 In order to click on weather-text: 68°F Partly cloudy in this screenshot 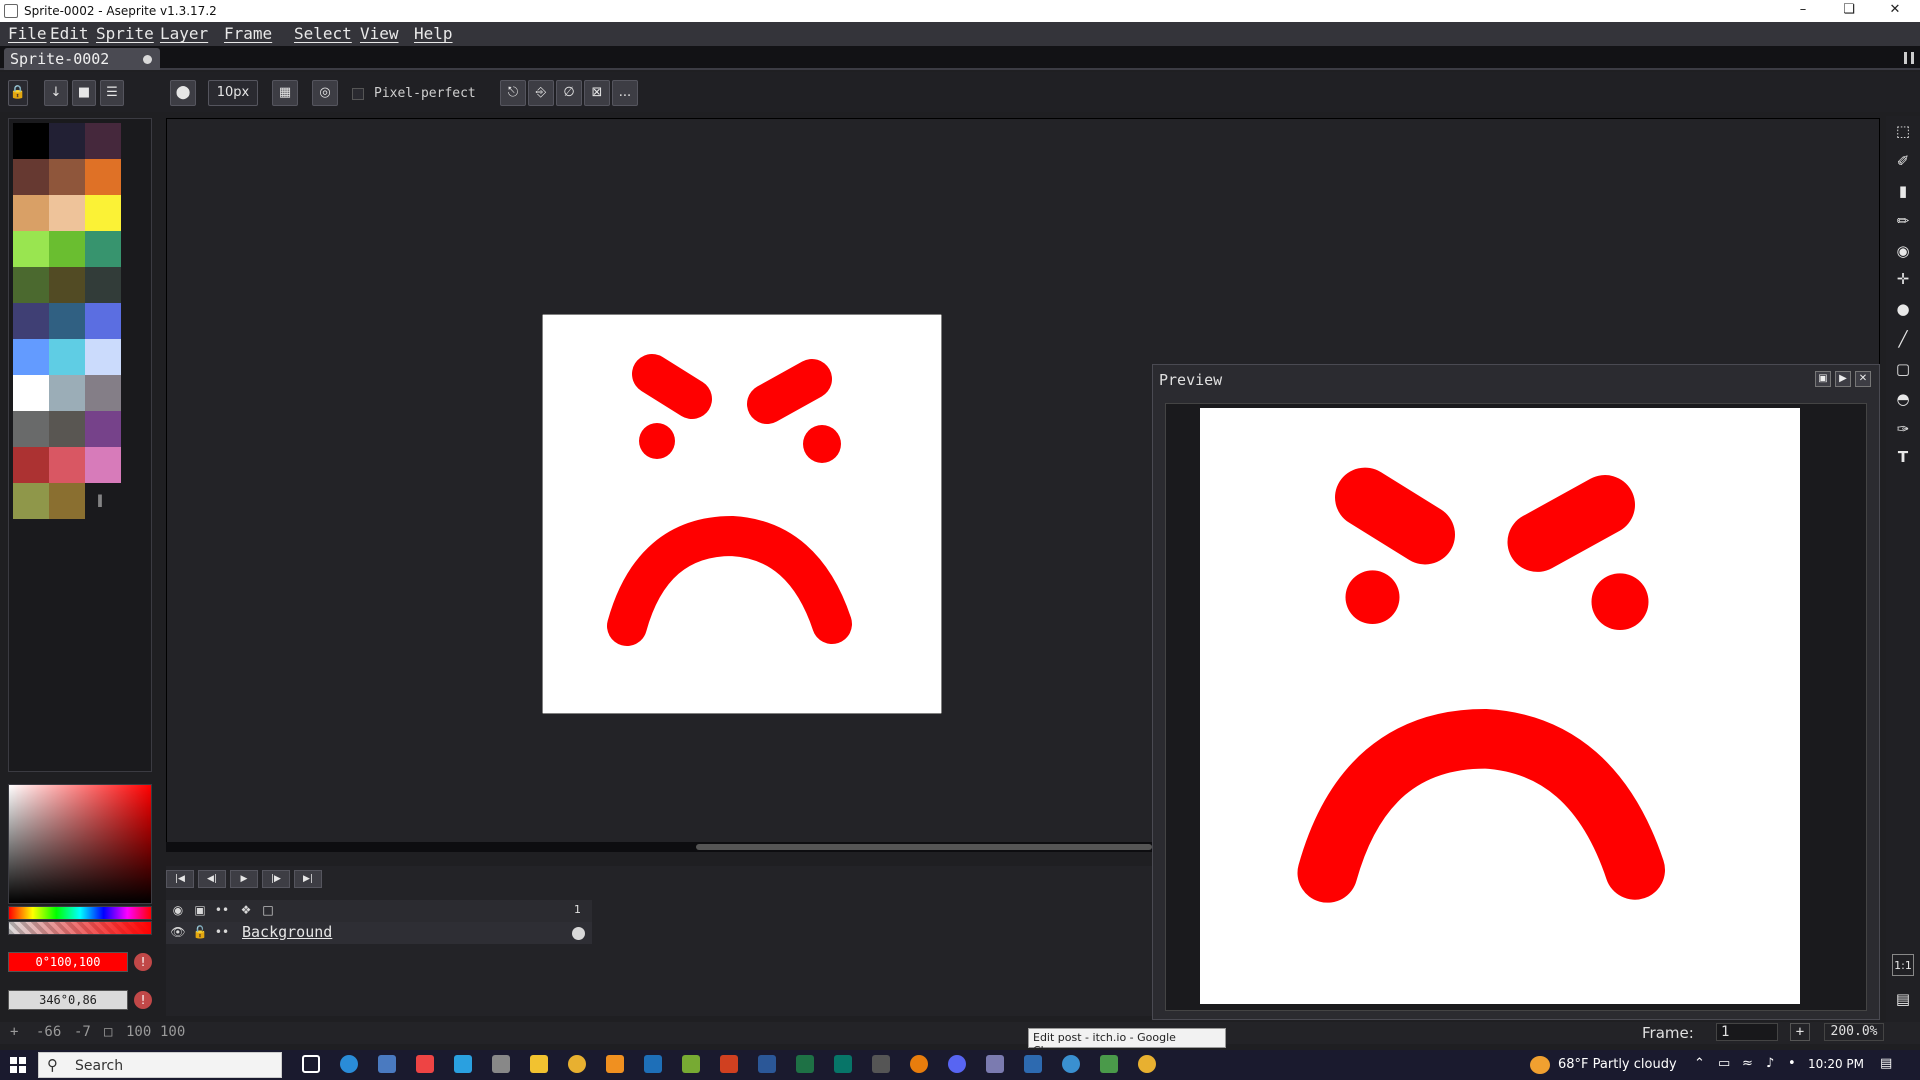, I will do `click(1617, 1064)`.